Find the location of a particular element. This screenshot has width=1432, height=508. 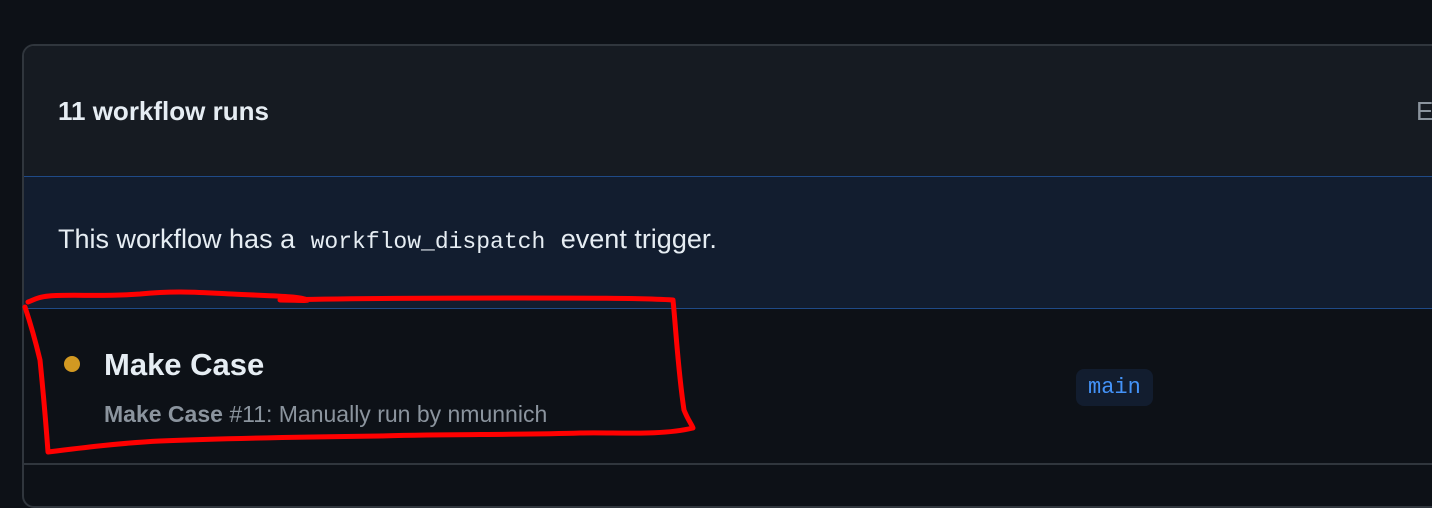

workflow-runs-count: 11 workflow runs is located at coordinates (163, 111).